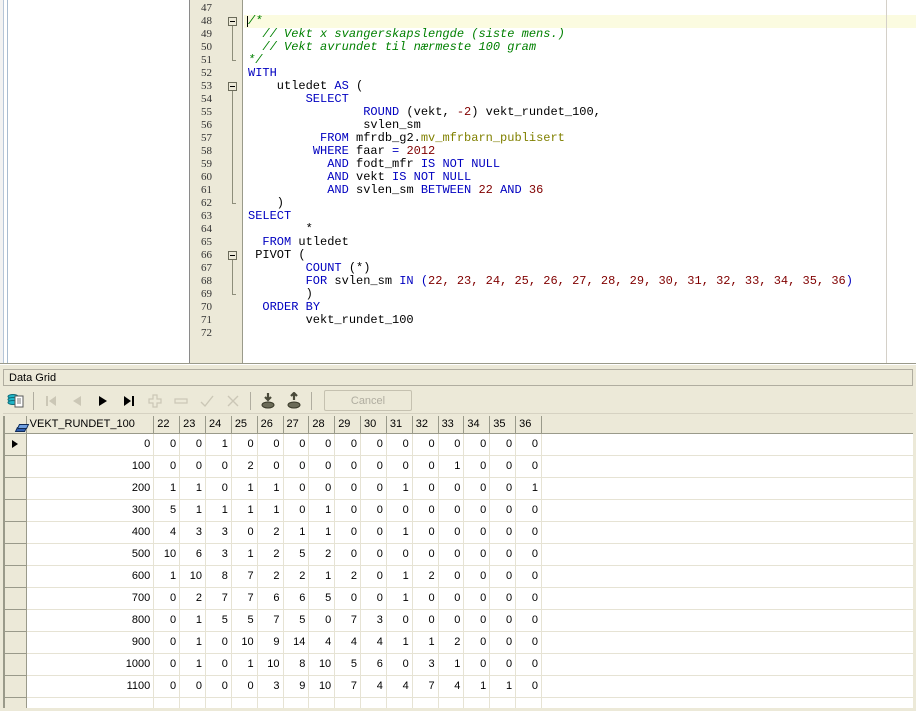  What do you see at coordinates (503, 425) in the screenshot?
I see `column-header: 35` at bounding box center [503, 425].